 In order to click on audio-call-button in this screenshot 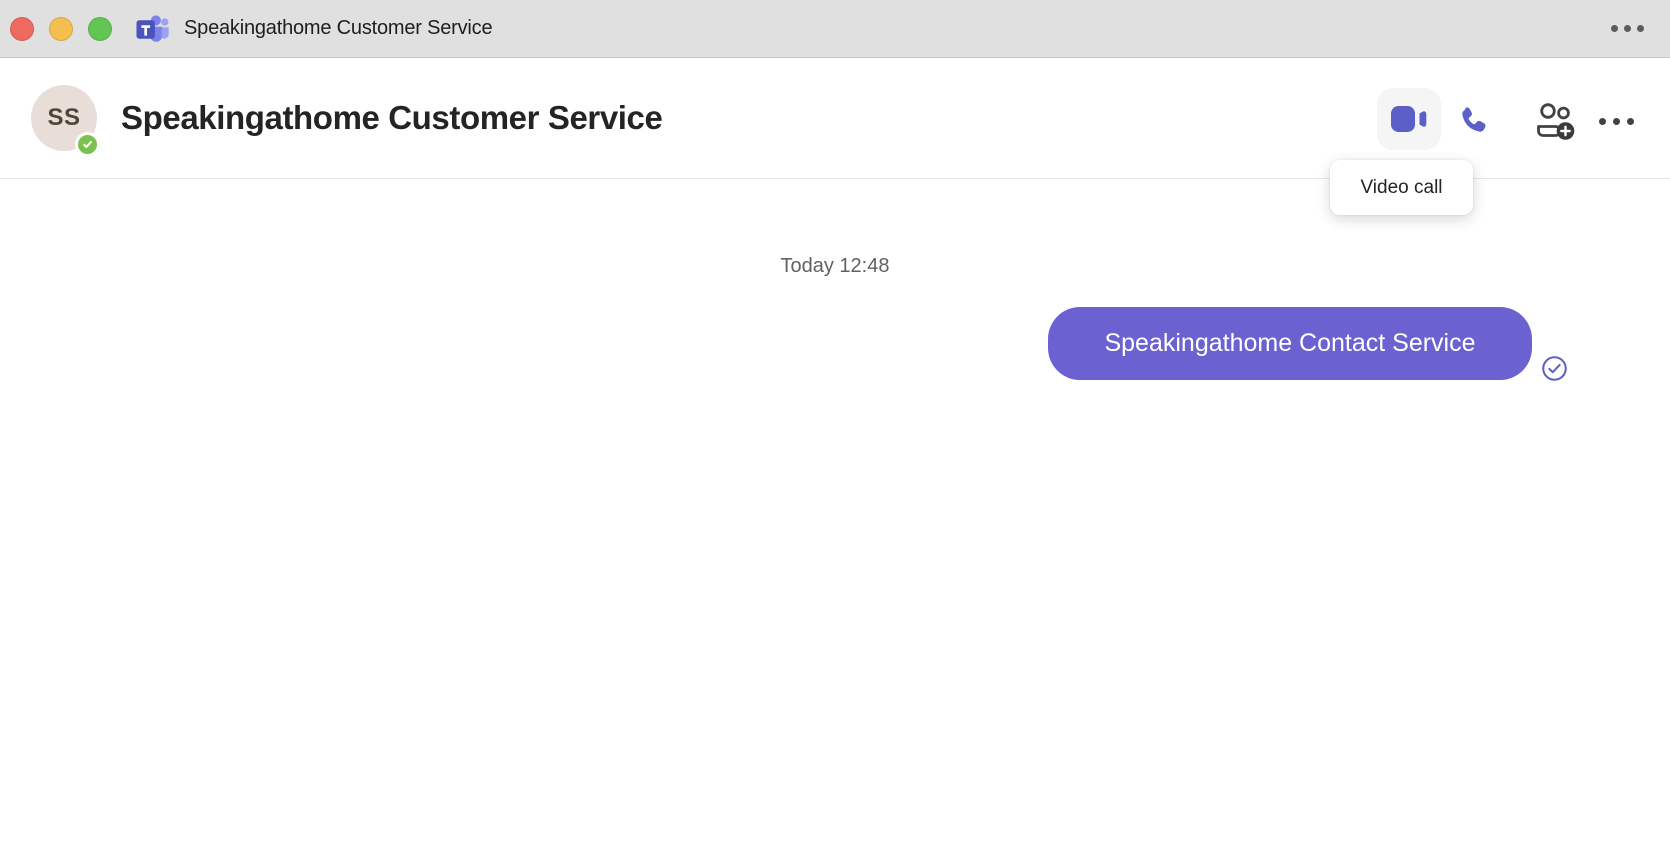, I will do `click(1473, 121)`.